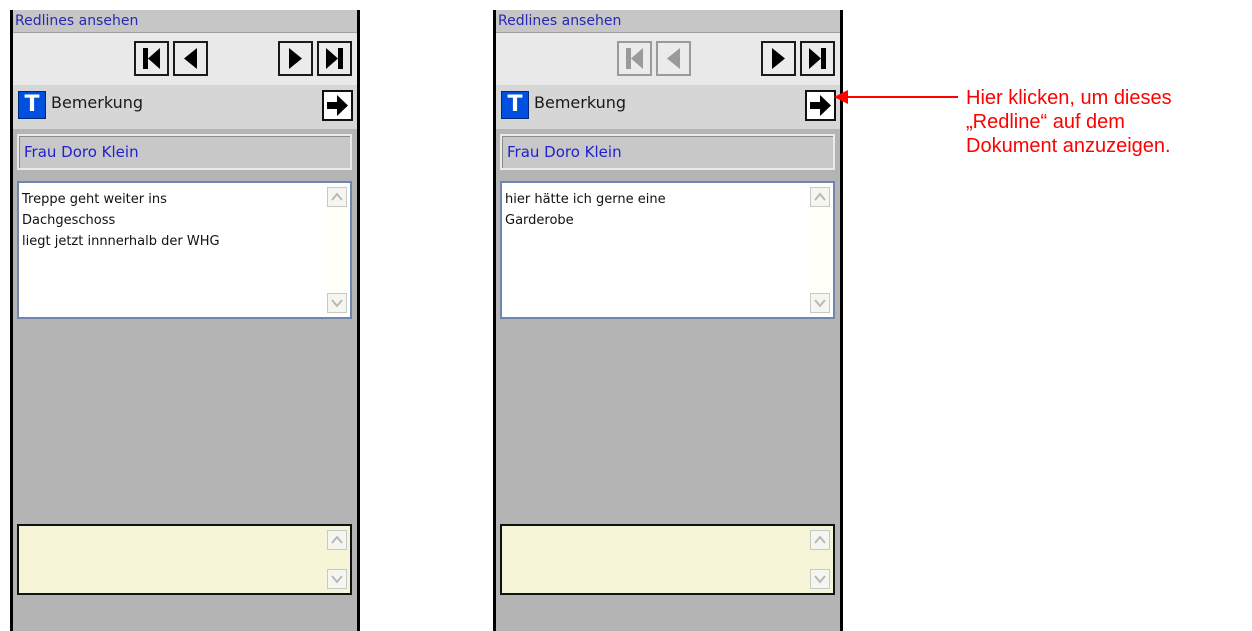 This screenshot has width=1252, height=631. Describe the element at coordinates (1068, 146) in the screenshot. I see `annotation-line-3: Dokument anzuzeigen.` at that location.